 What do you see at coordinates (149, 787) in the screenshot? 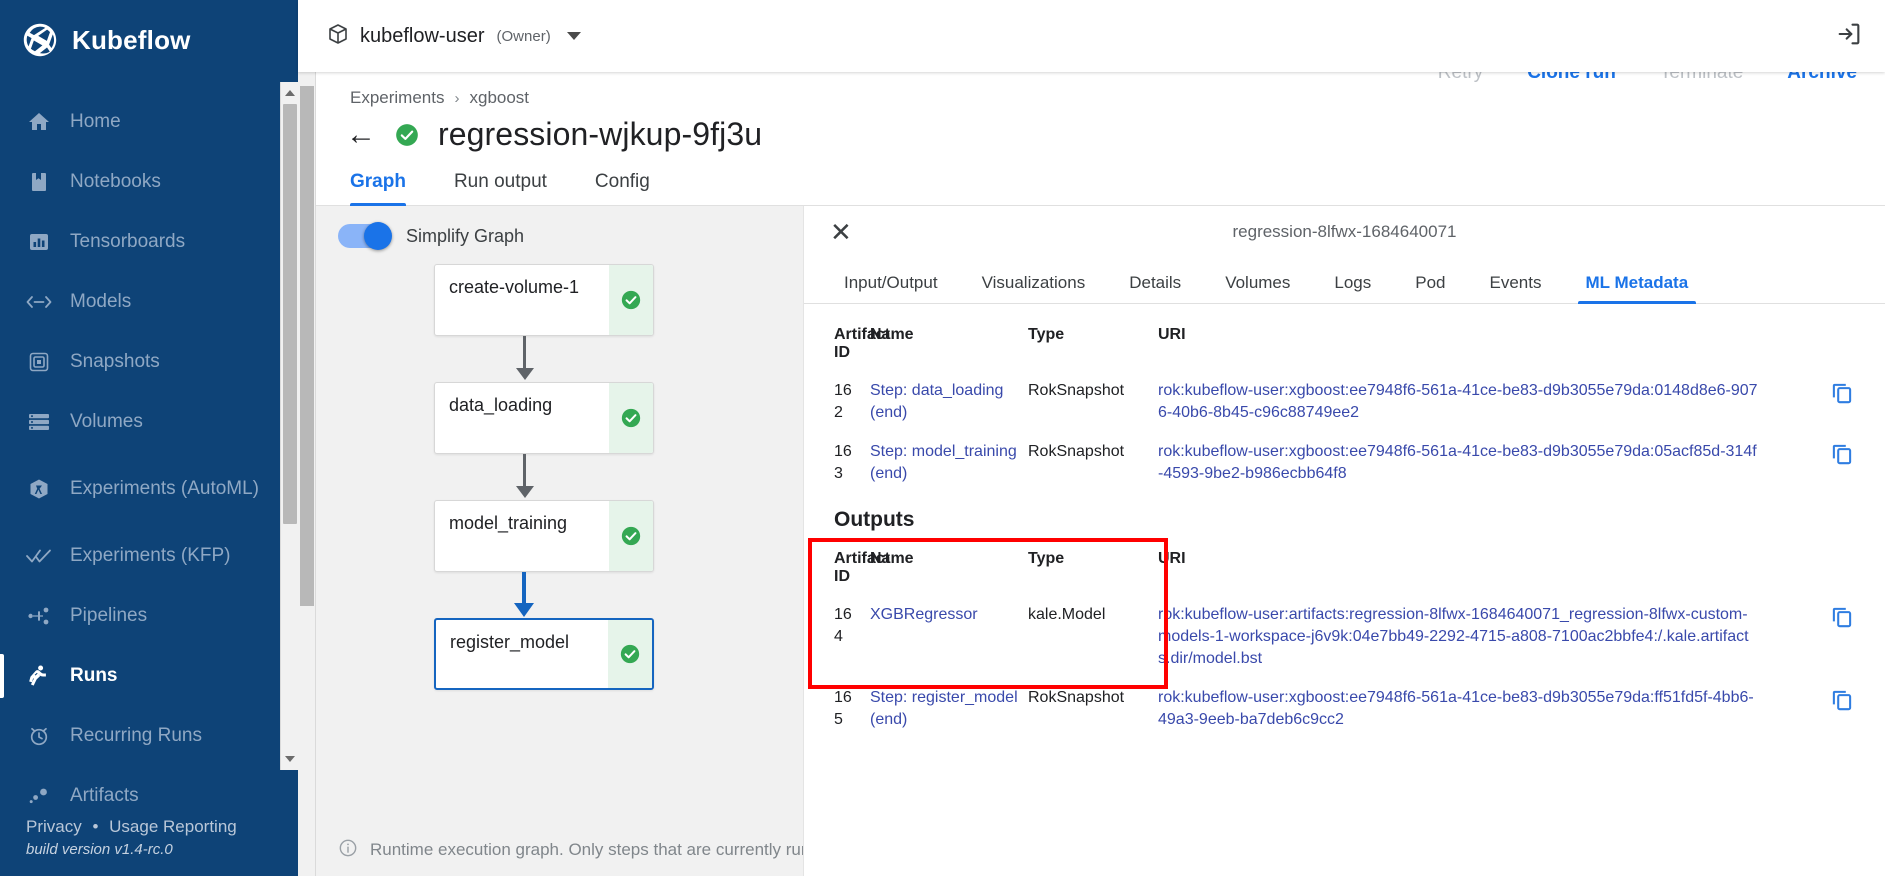
I see `sidebar-item-artifacts: Artifacts` at bounding box center [149, 787].